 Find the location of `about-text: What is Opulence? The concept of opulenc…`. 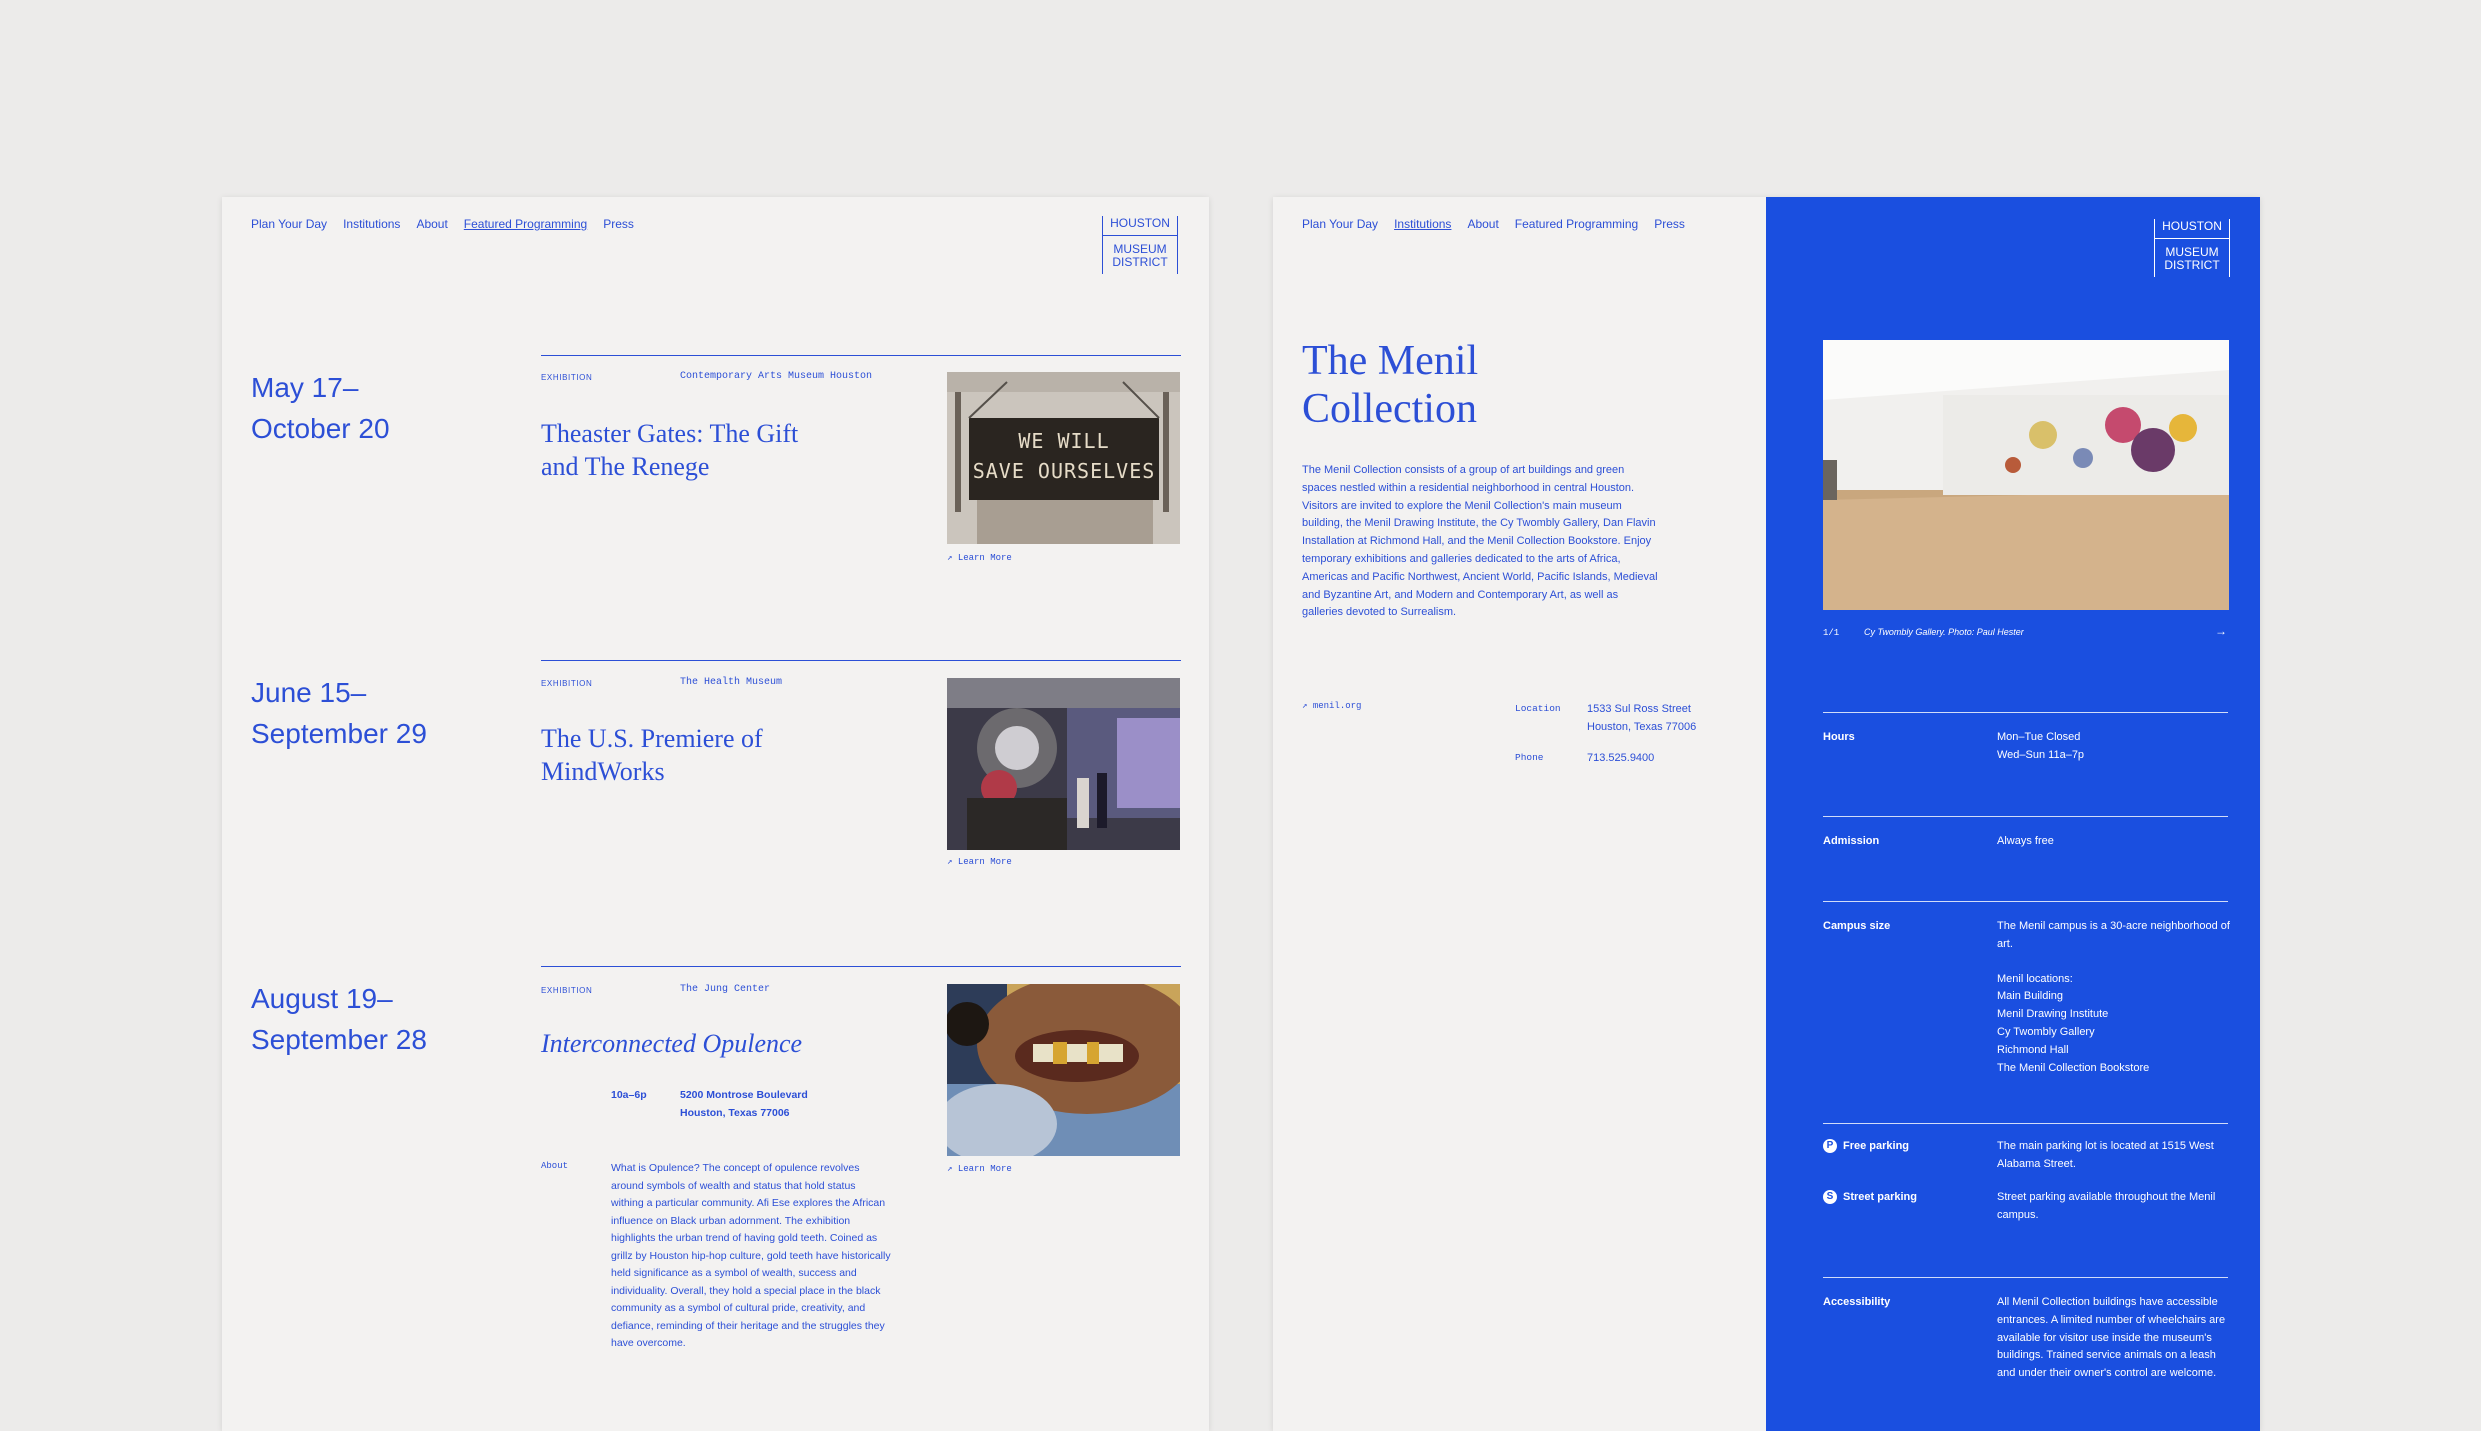

about-text: What is Opulence? The concept of opulenc… is located at coordinates (751, 1255).